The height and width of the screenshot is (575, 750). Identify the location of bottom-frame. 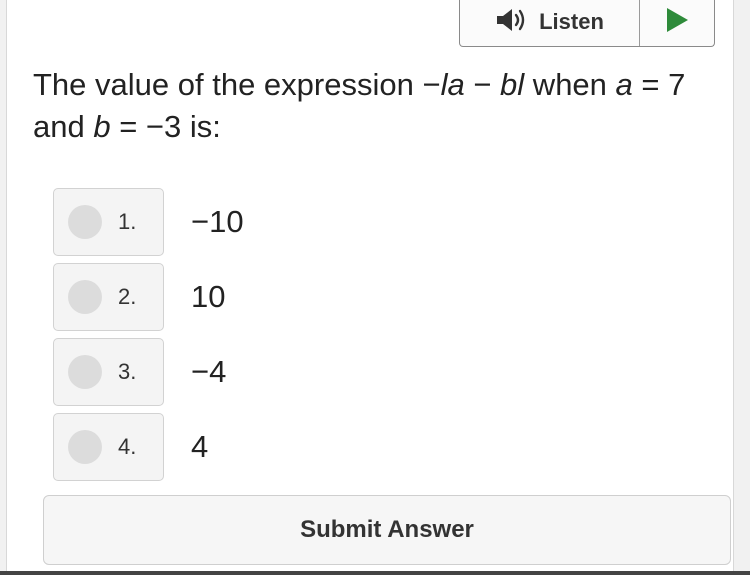
(375, 573).